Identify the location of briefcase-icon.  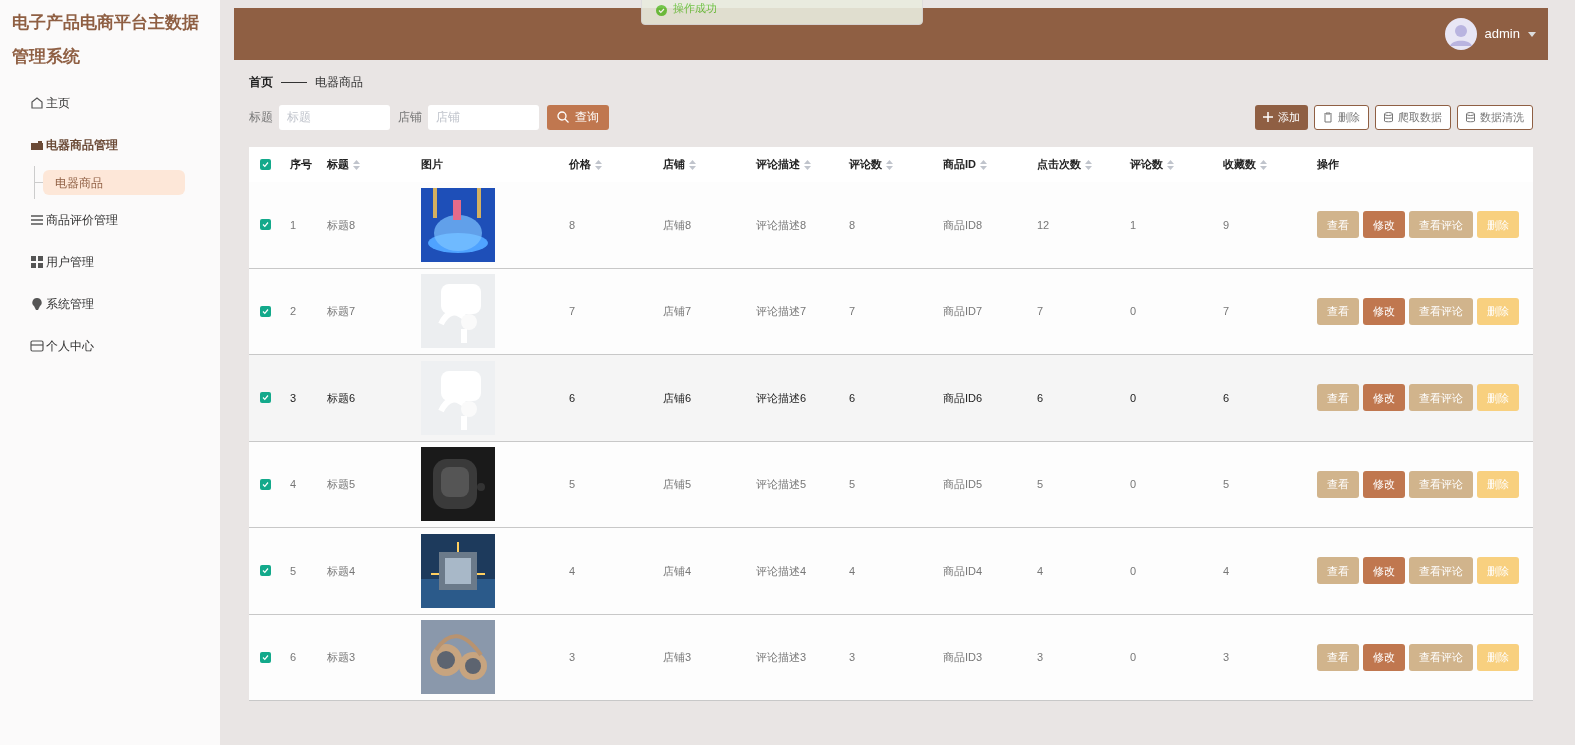
(37, 145).